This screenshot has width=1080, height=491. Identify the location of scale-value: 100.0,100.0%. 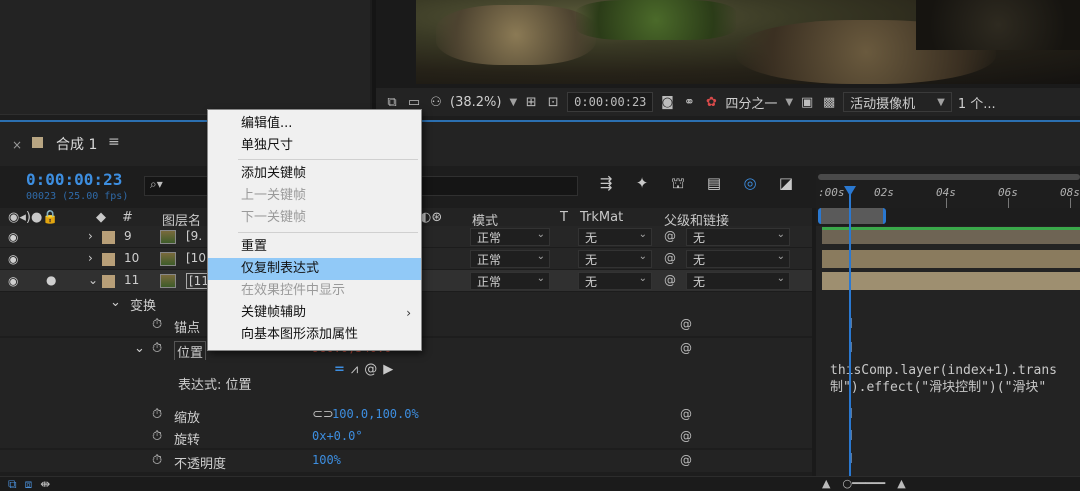
(375, 414).